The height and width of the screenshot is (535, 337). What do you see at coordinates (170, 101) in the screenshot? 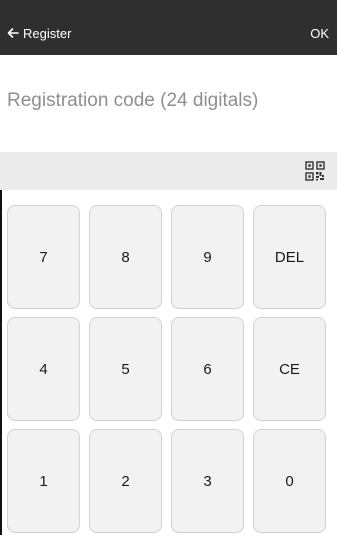
I see `registration-code-input` at bounding box center [170, 101].